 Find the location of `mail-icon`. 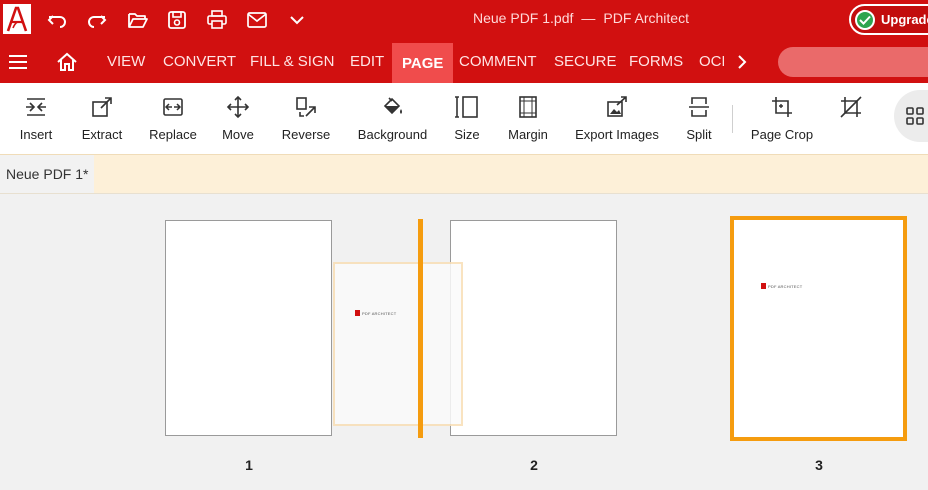

mail-icon is located at coordinates (257, 20).